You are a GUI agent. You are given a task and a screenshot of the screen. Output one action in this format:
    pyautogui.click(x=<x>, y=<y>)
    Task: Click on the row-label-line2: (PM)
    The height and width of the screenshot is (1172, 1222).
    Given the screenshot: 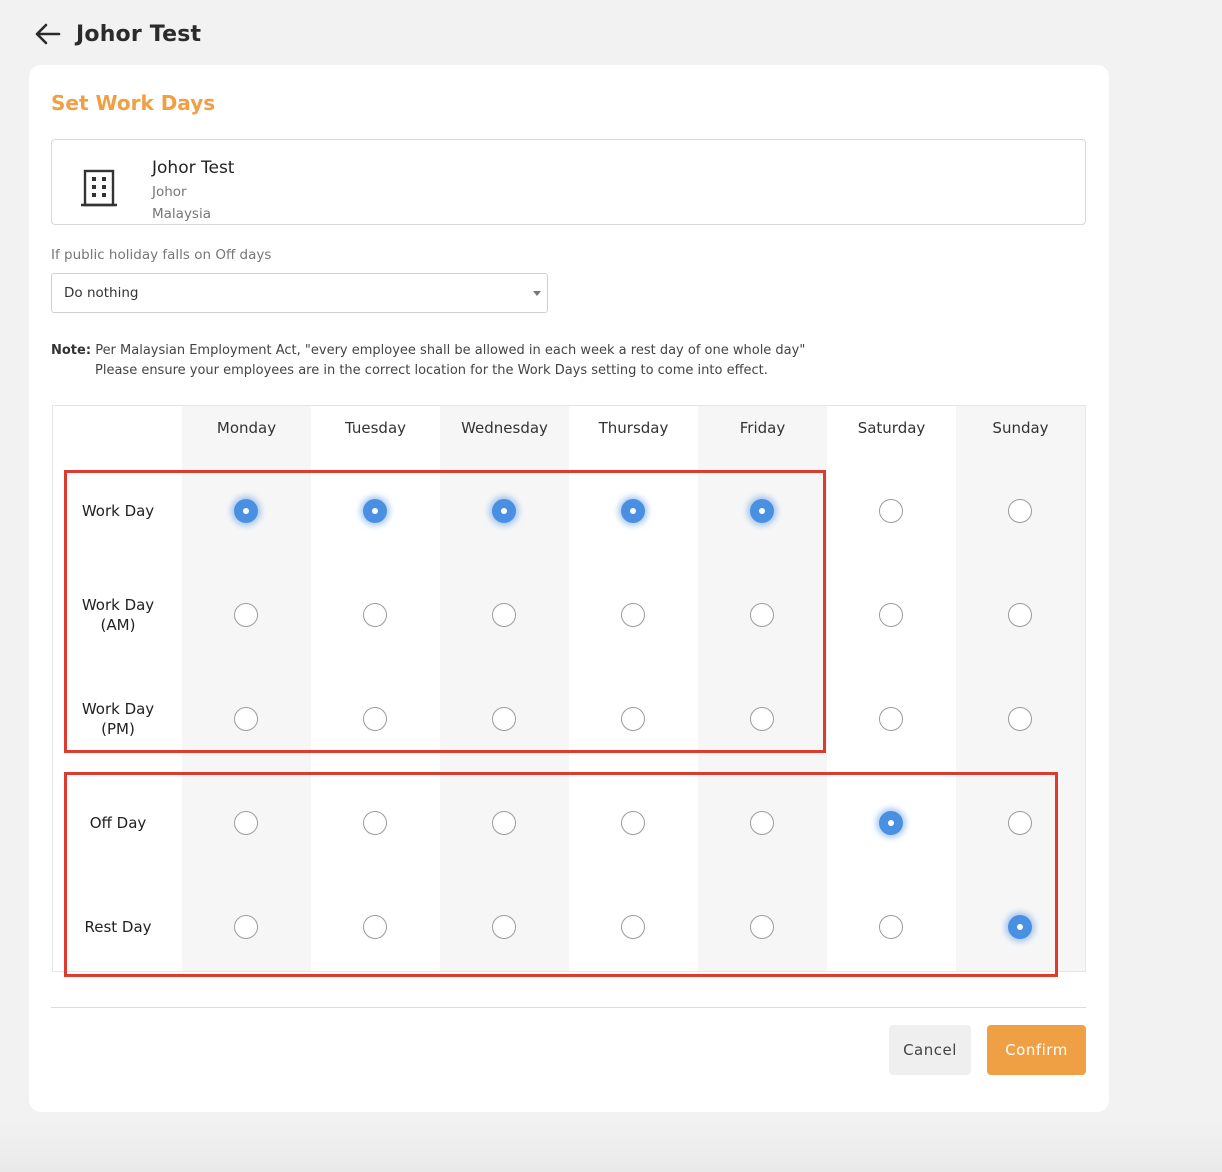 What is the action you would take?
    pyautogui.click(x=118, y=729)
    